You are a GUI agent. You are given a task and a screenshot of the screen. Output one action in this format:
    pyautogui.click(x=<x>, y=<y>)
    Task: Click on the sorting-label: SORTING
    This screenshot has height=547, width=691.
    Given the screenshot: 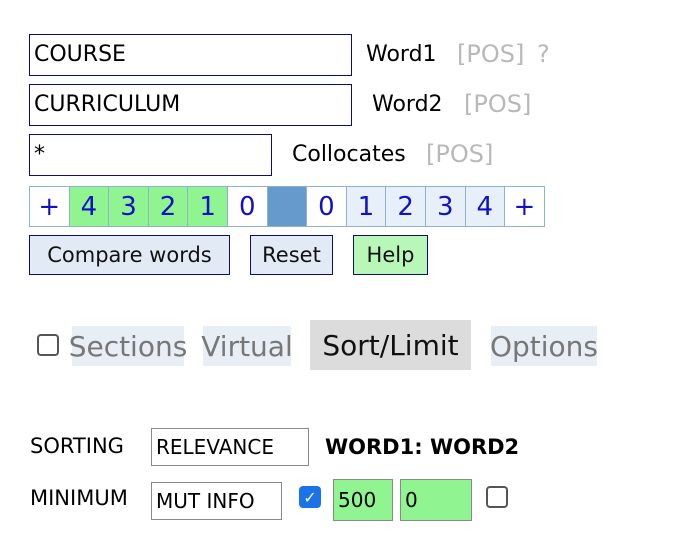 What is the action you would take?
    pyautogui.click(x=77, y=446)
    